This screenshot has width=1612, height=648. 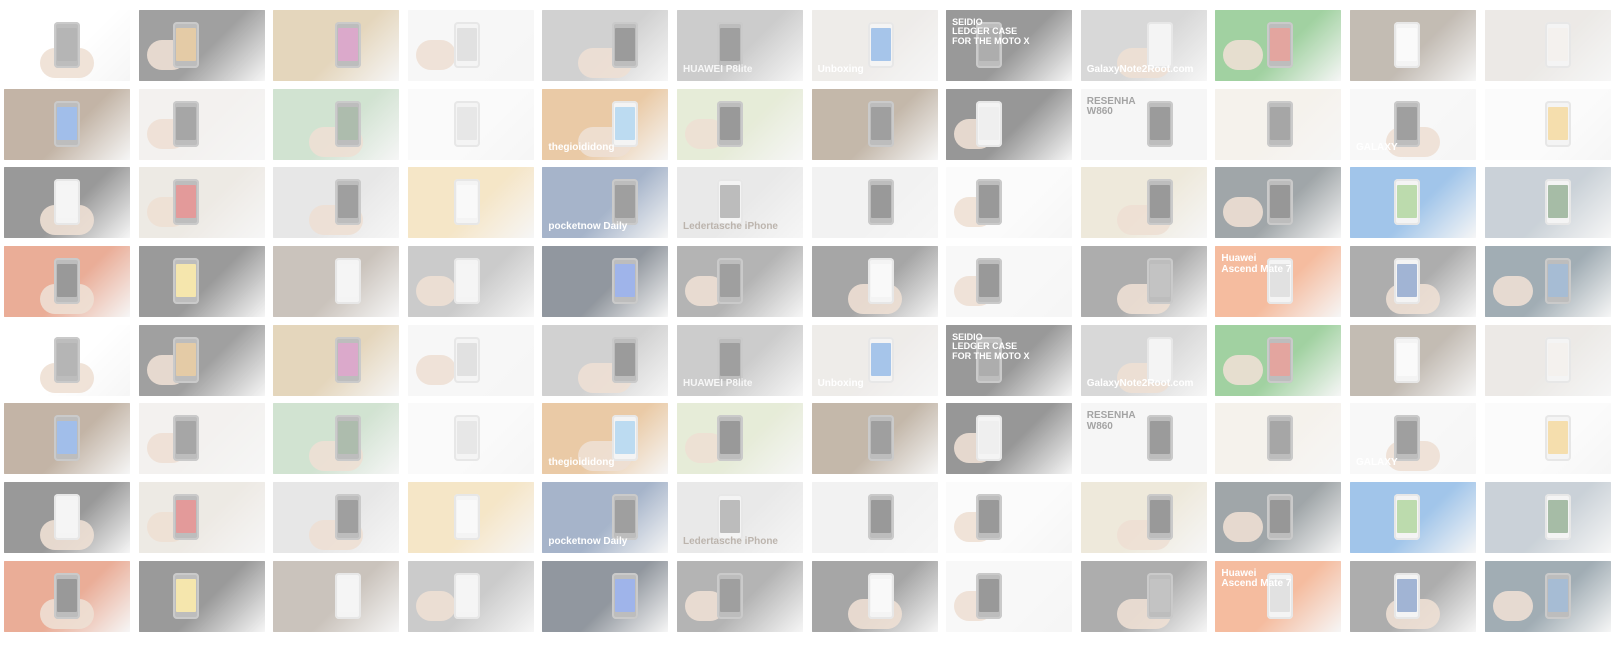 I want to click on smartphone-icon, so click(x=1280, y=45).